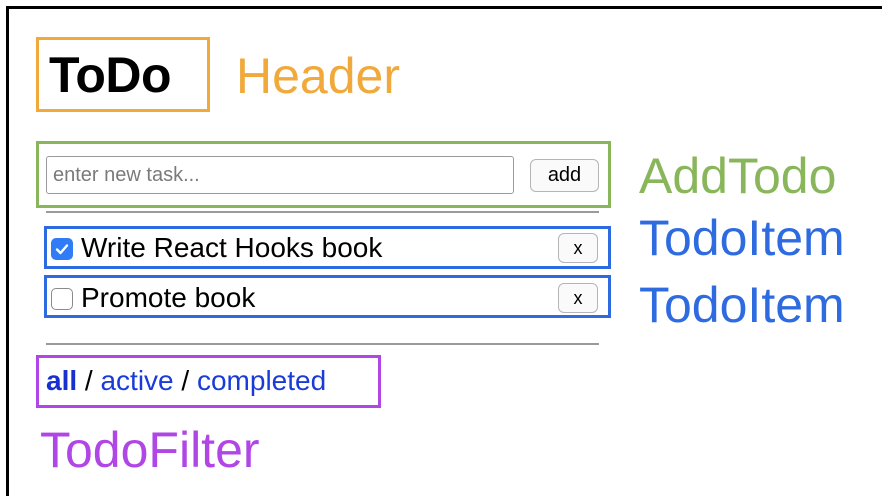 The image size is (882, 496). What do you see at coordinates (738, 176) in the screenshot?
I see `addtodo-component-label: AddTodo` at bounding box center [738, 176].